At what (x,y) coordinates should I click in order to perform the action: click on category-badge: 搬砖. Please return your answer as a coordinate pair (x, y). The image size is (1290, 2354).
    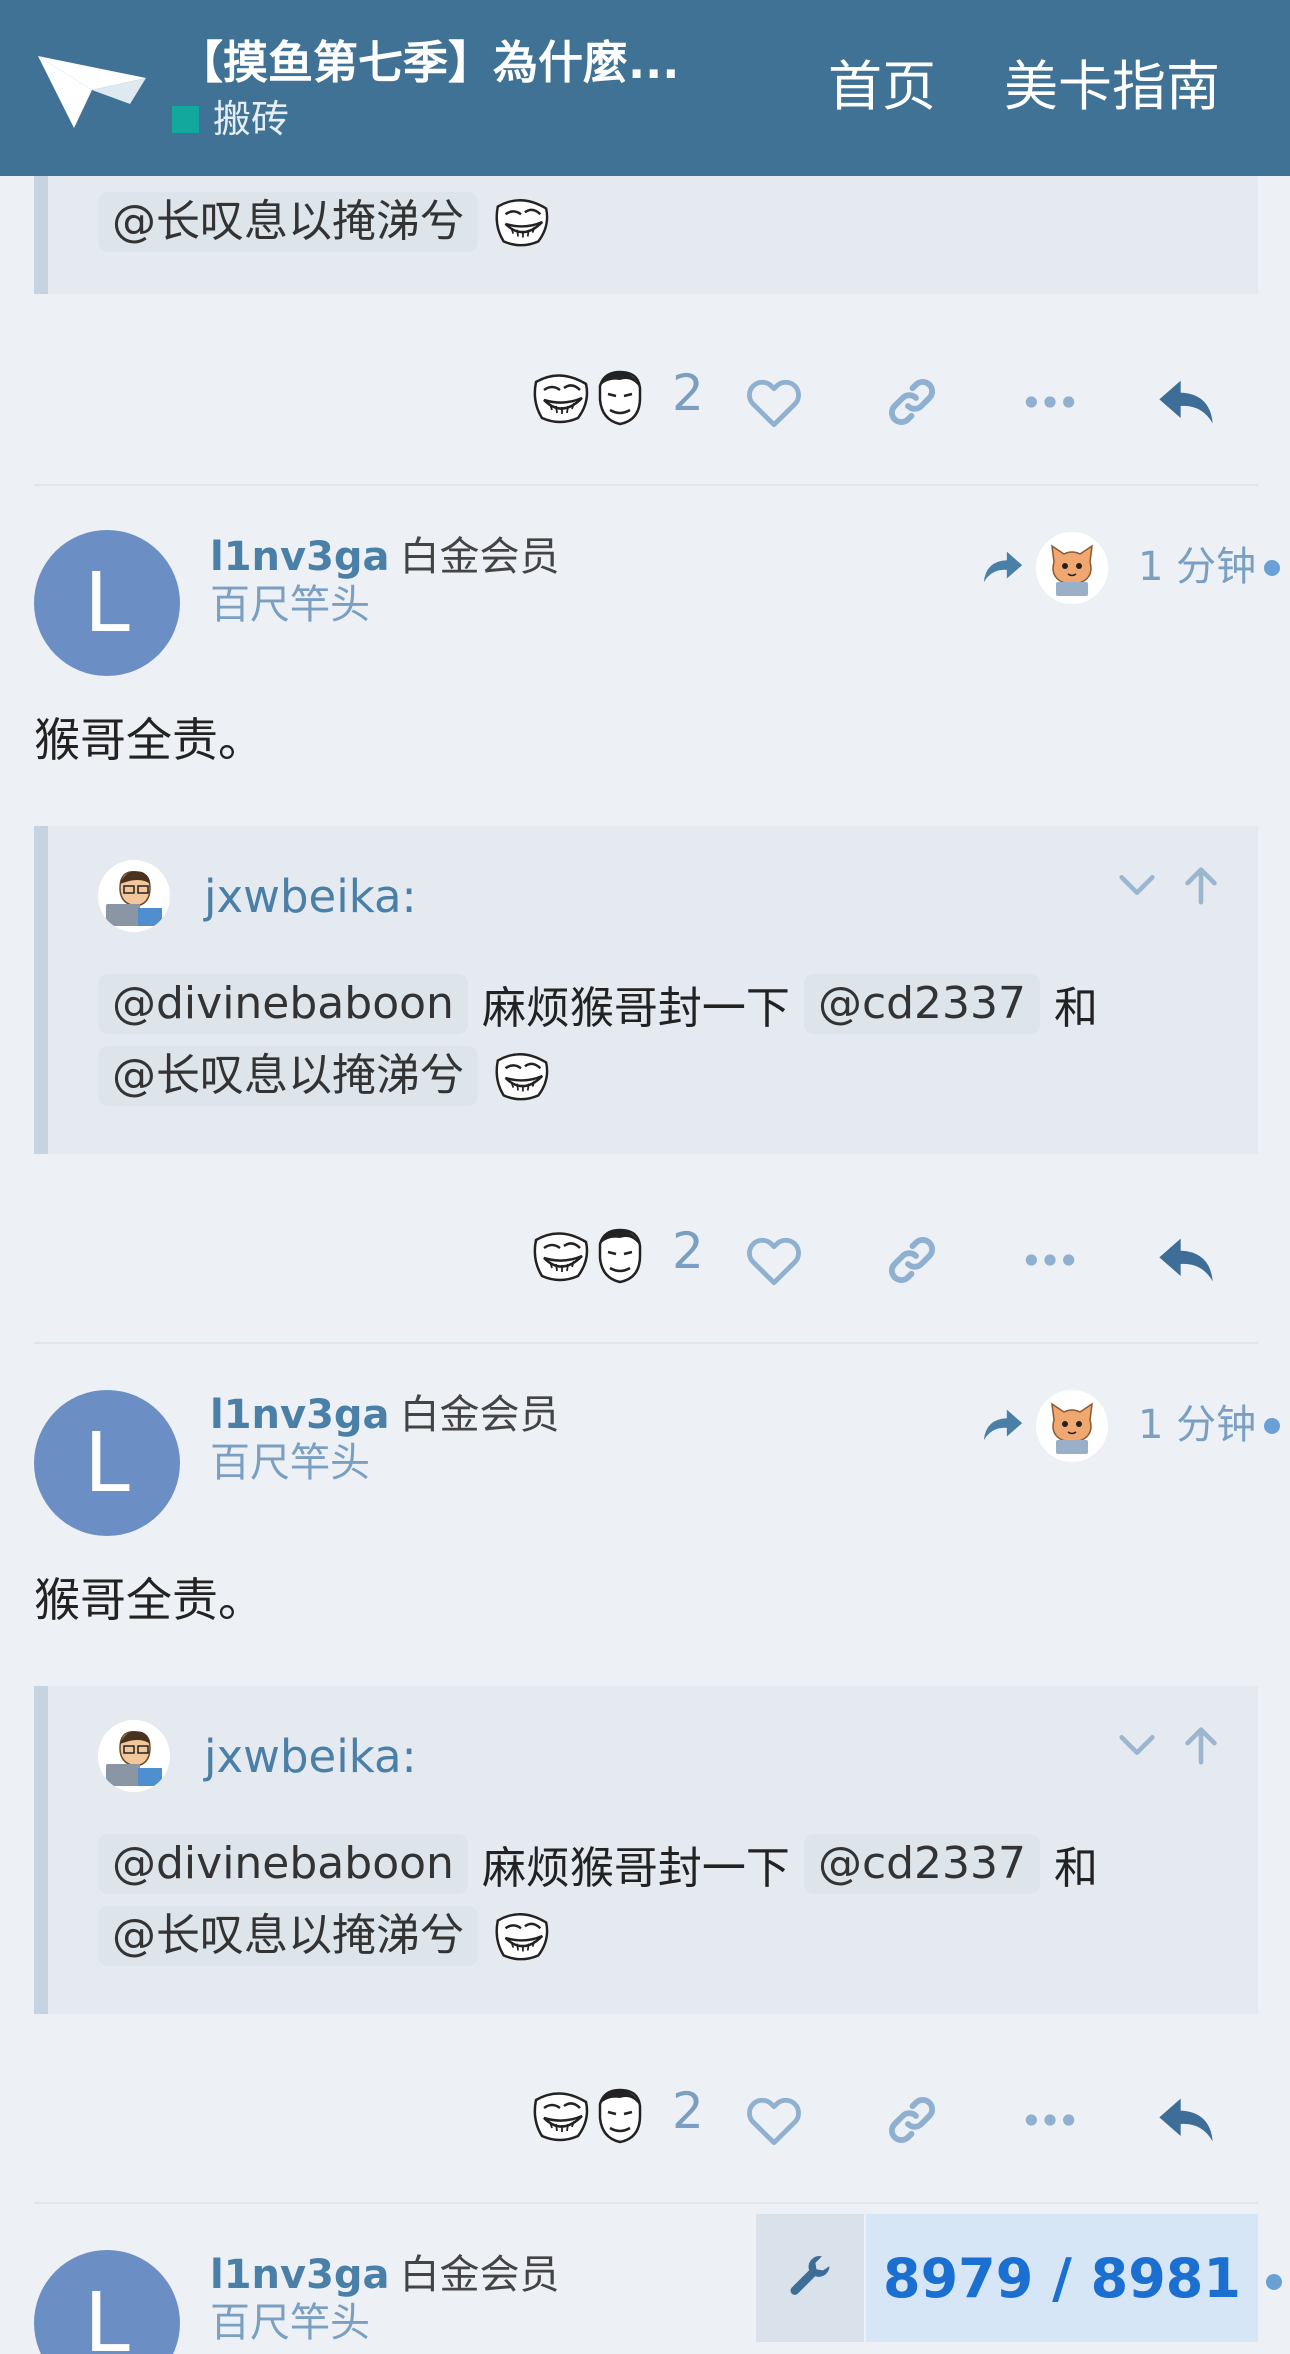
    Looking at the image, I should click on (230, 119).